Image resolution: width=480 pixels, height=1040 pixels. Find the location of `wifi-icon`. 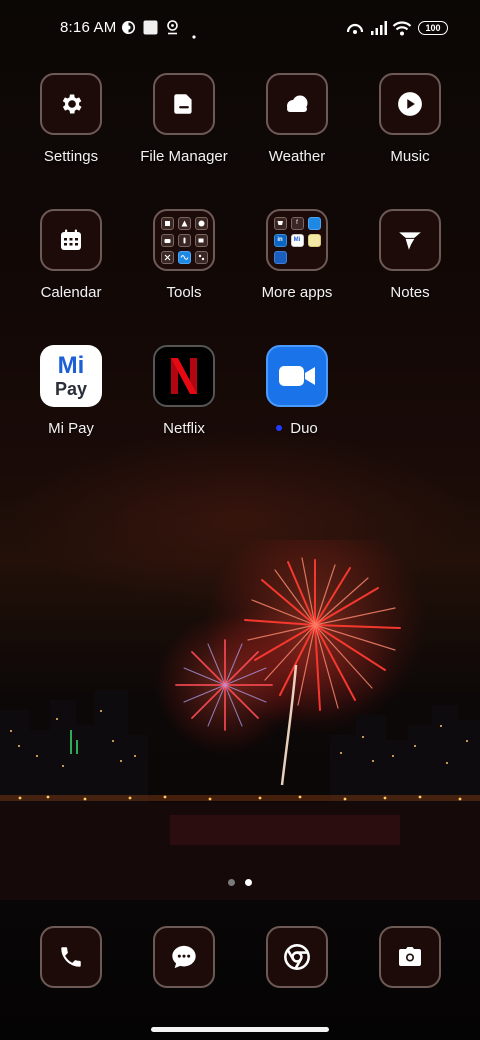

wifi-icon is located at coordinates (402, 30).